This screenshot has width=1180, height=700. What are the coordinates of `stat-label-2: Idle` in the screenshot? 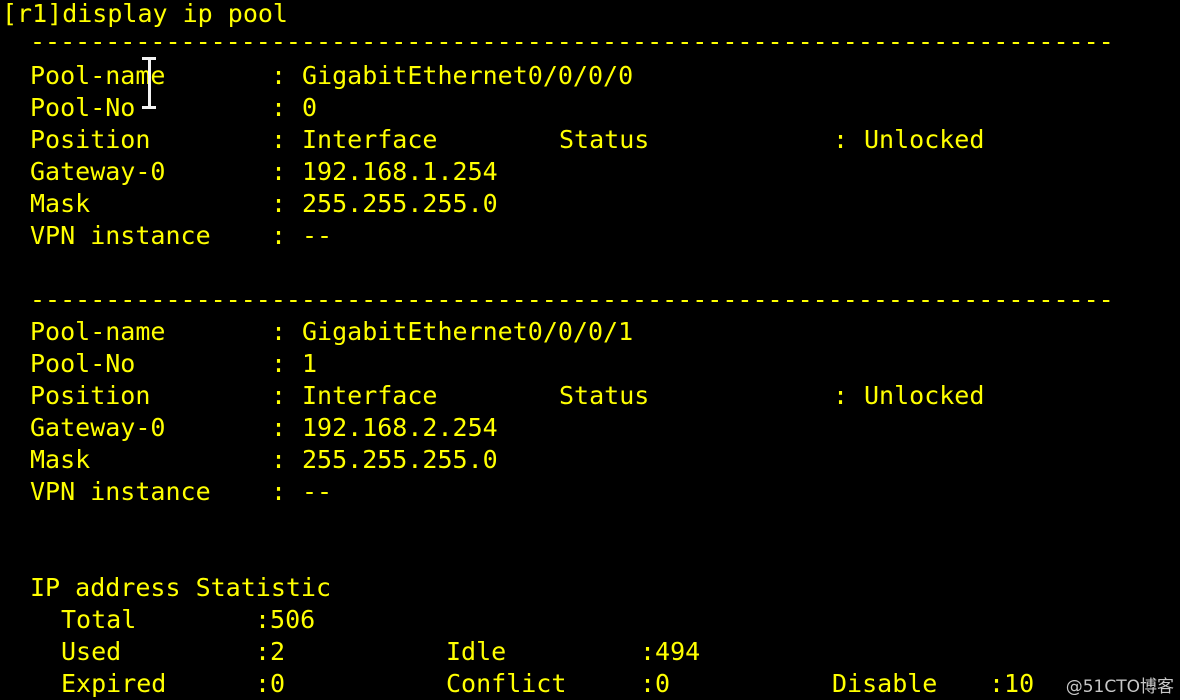 It's located at (476, 651).